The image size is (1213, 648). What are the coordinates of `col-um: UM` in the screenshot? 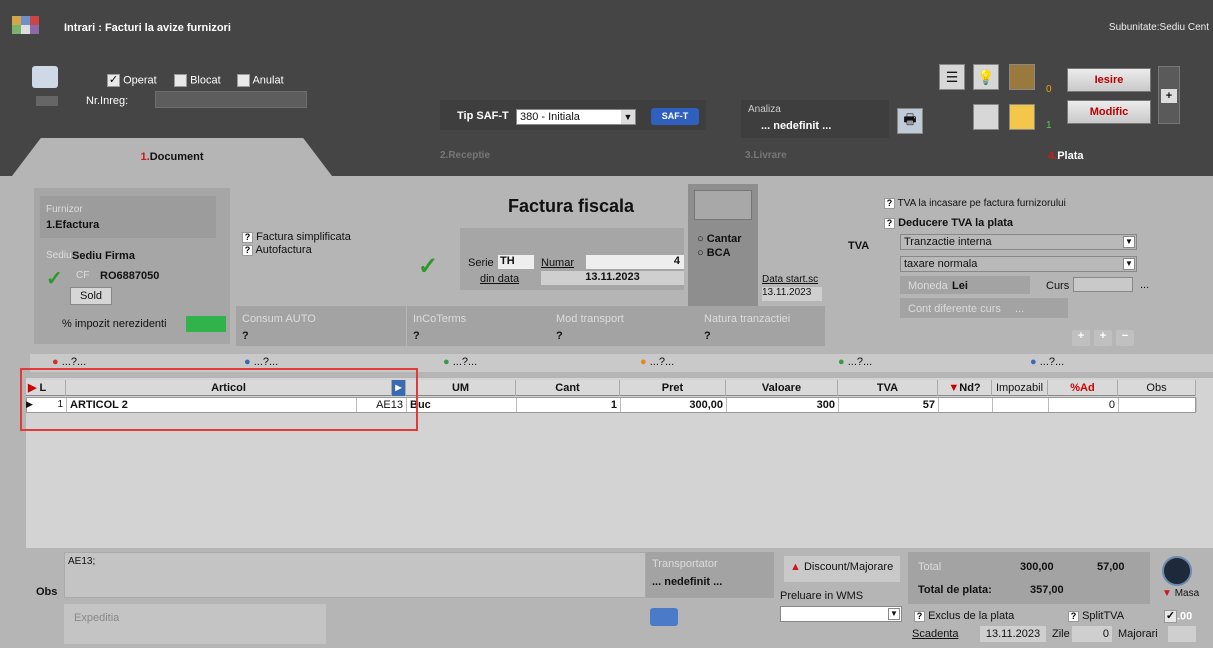 It's located at (461, 388).